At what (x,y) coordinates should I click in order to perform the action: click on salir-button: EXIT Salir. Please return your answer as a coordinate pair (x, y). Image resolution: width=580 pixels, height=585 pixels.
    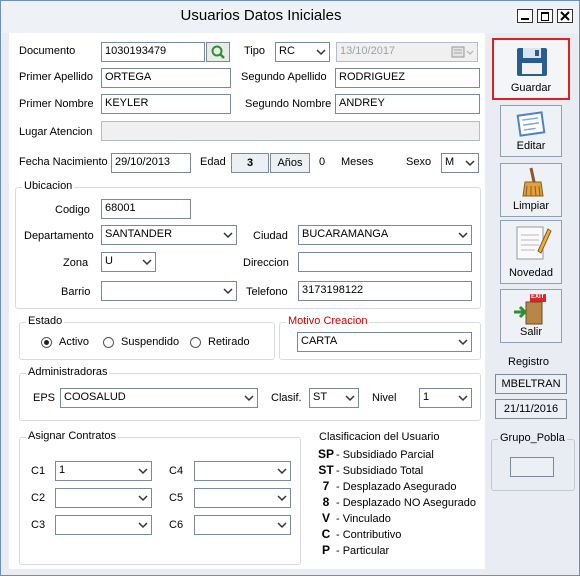
    Looking at the image, I should click on (531, 316).